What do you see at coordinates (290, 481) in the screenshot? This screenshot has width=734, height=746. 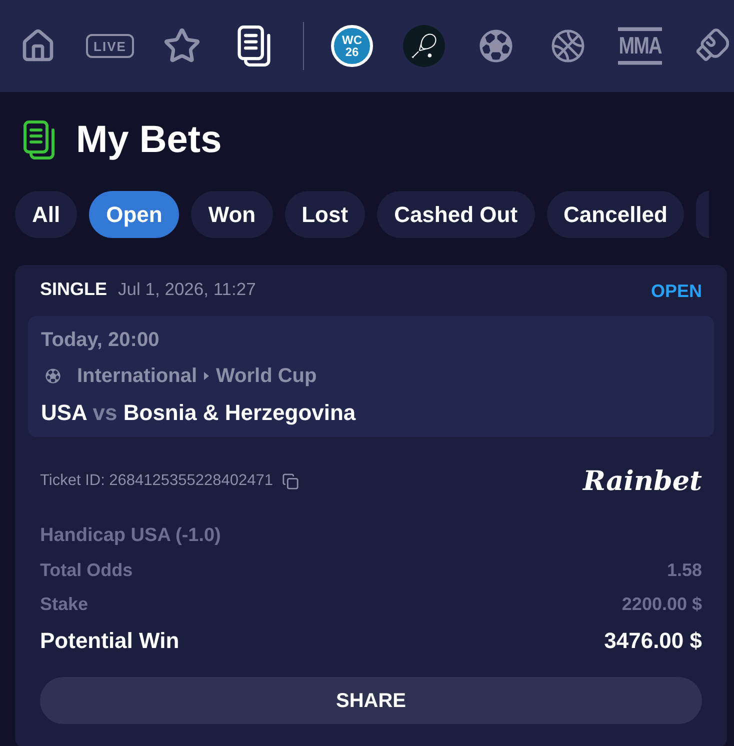 I see `copy-button` at bounding box center [290, 481].